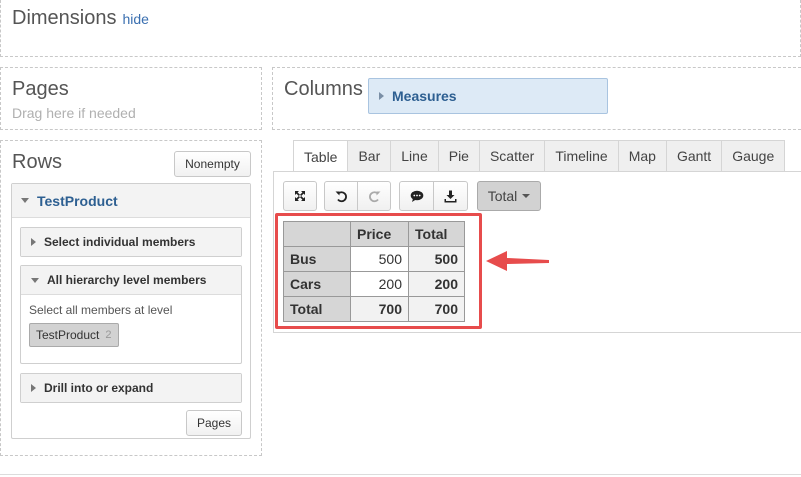  Describe the element at coordinates (40, 89) in the screenshot. I see `pages-title: Pages` at that location.